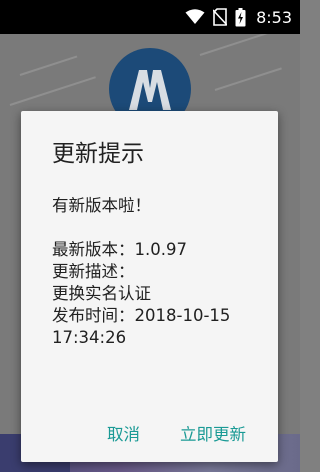 This screenshot has height=472, width=320. What do you see at coordinates (141, 315) in the screenshot?
I see `release-time-text: 发布时间：2018-10-15` at bounding box center [141, 315].